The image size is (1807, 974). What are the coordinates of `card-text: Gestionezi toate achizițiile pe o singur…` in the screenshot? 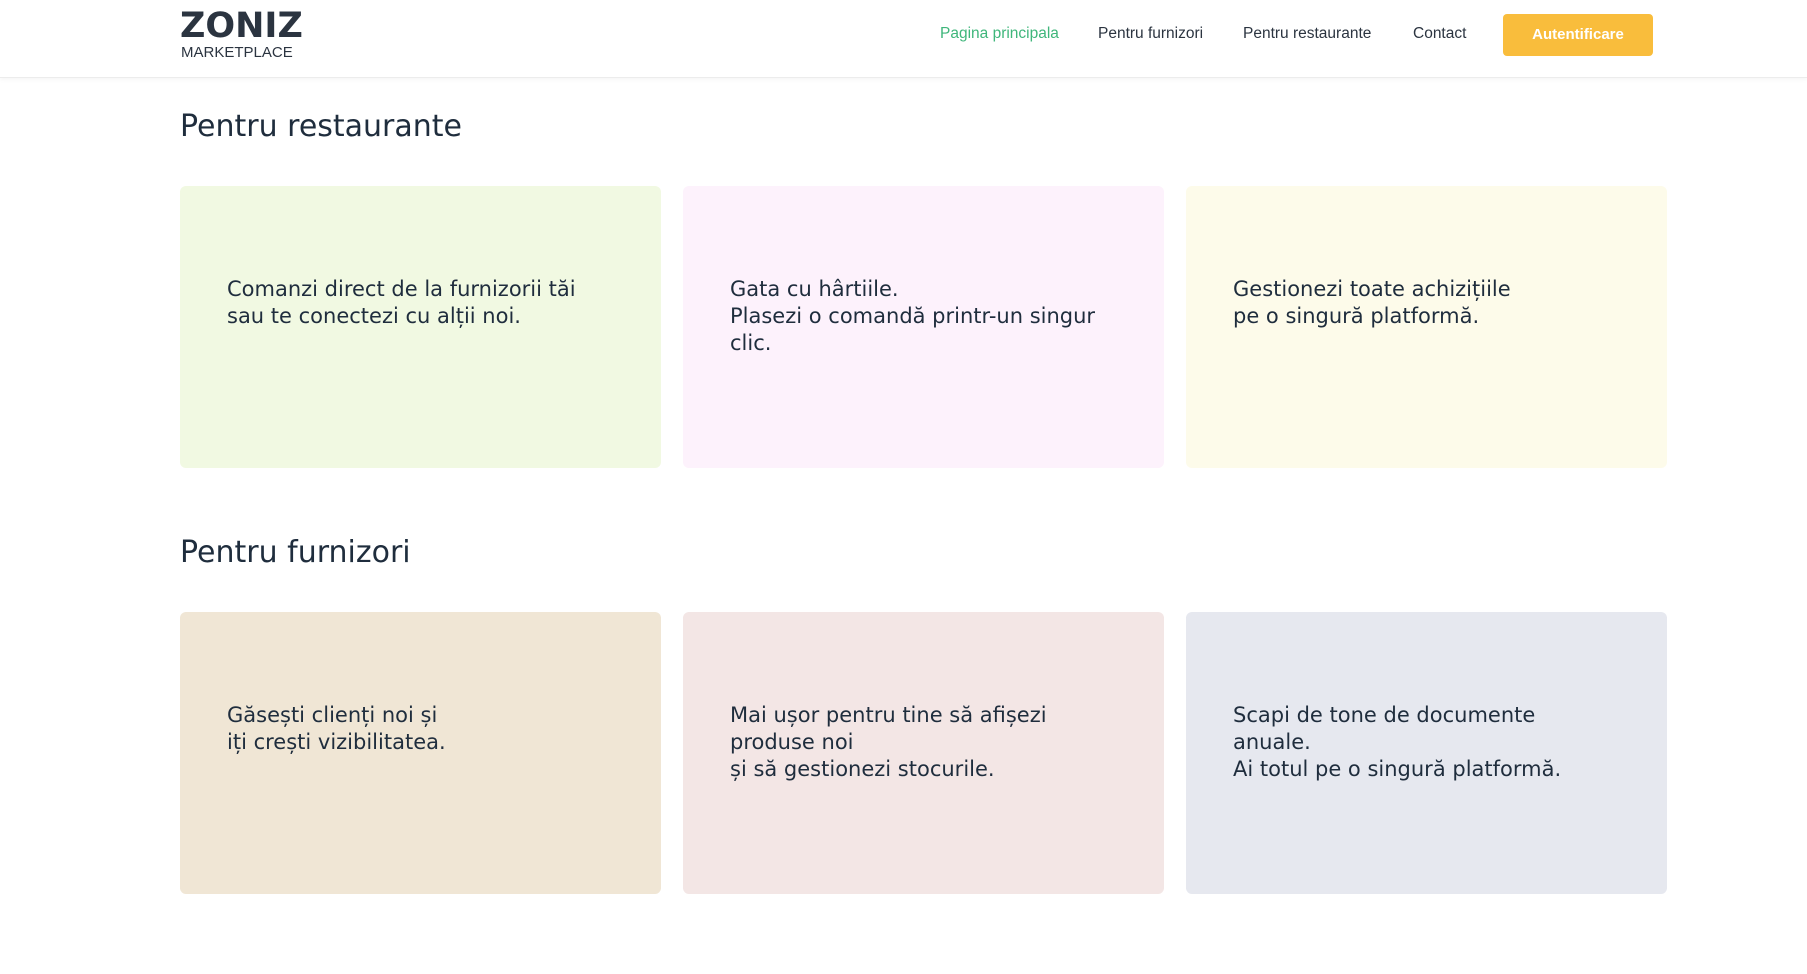 It's located at (1372, 302).